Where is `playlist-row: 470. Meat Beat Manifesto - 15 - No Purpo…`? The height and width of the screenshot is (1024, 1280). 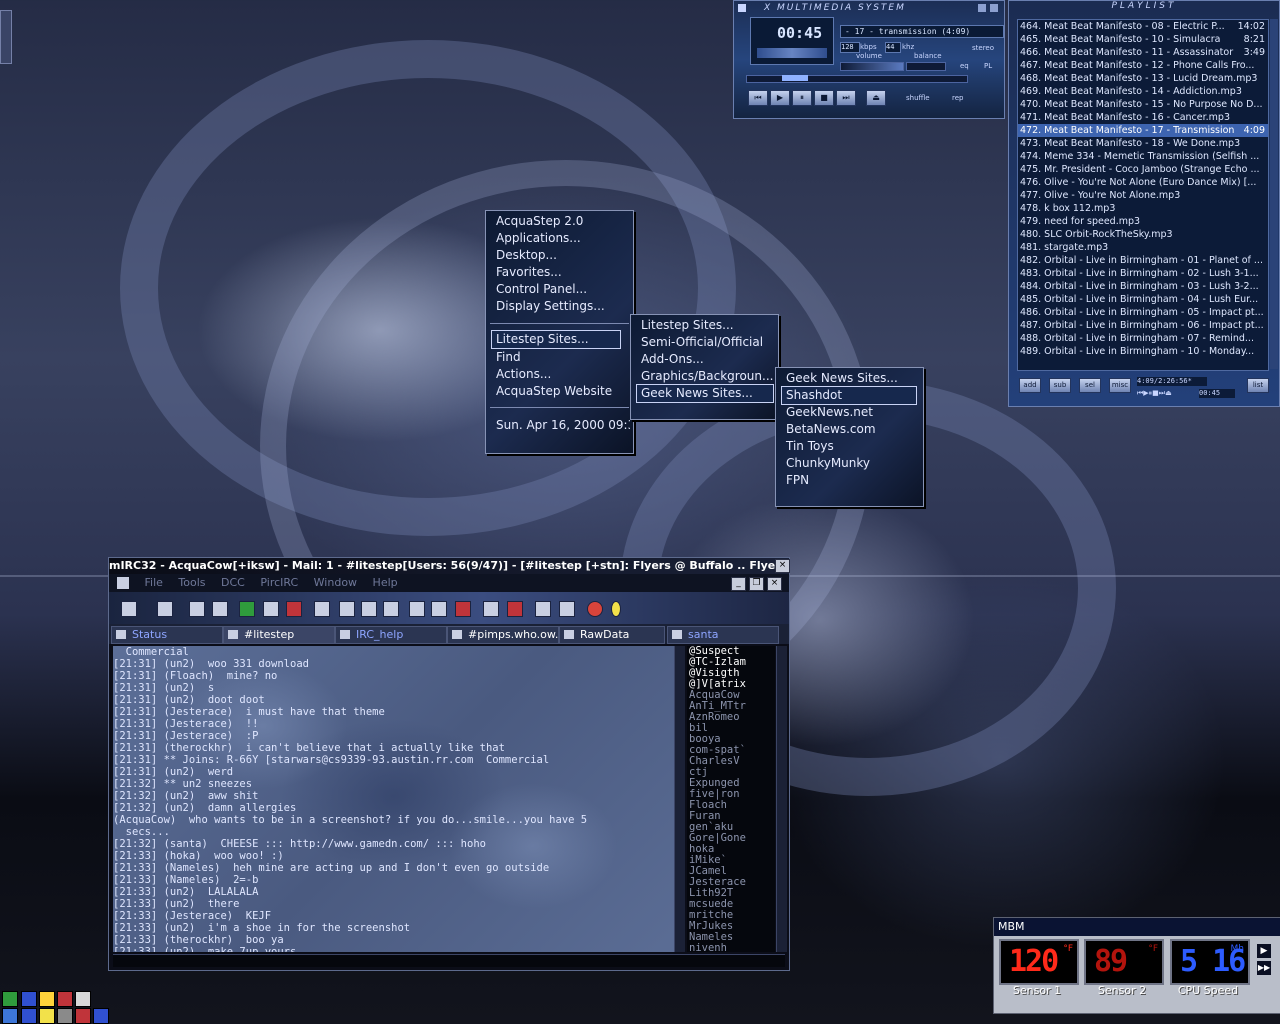
playlist-row: 470. Meat Beat Manifesto - 15 - No Purpo… is located at coordinates (1143, 104).